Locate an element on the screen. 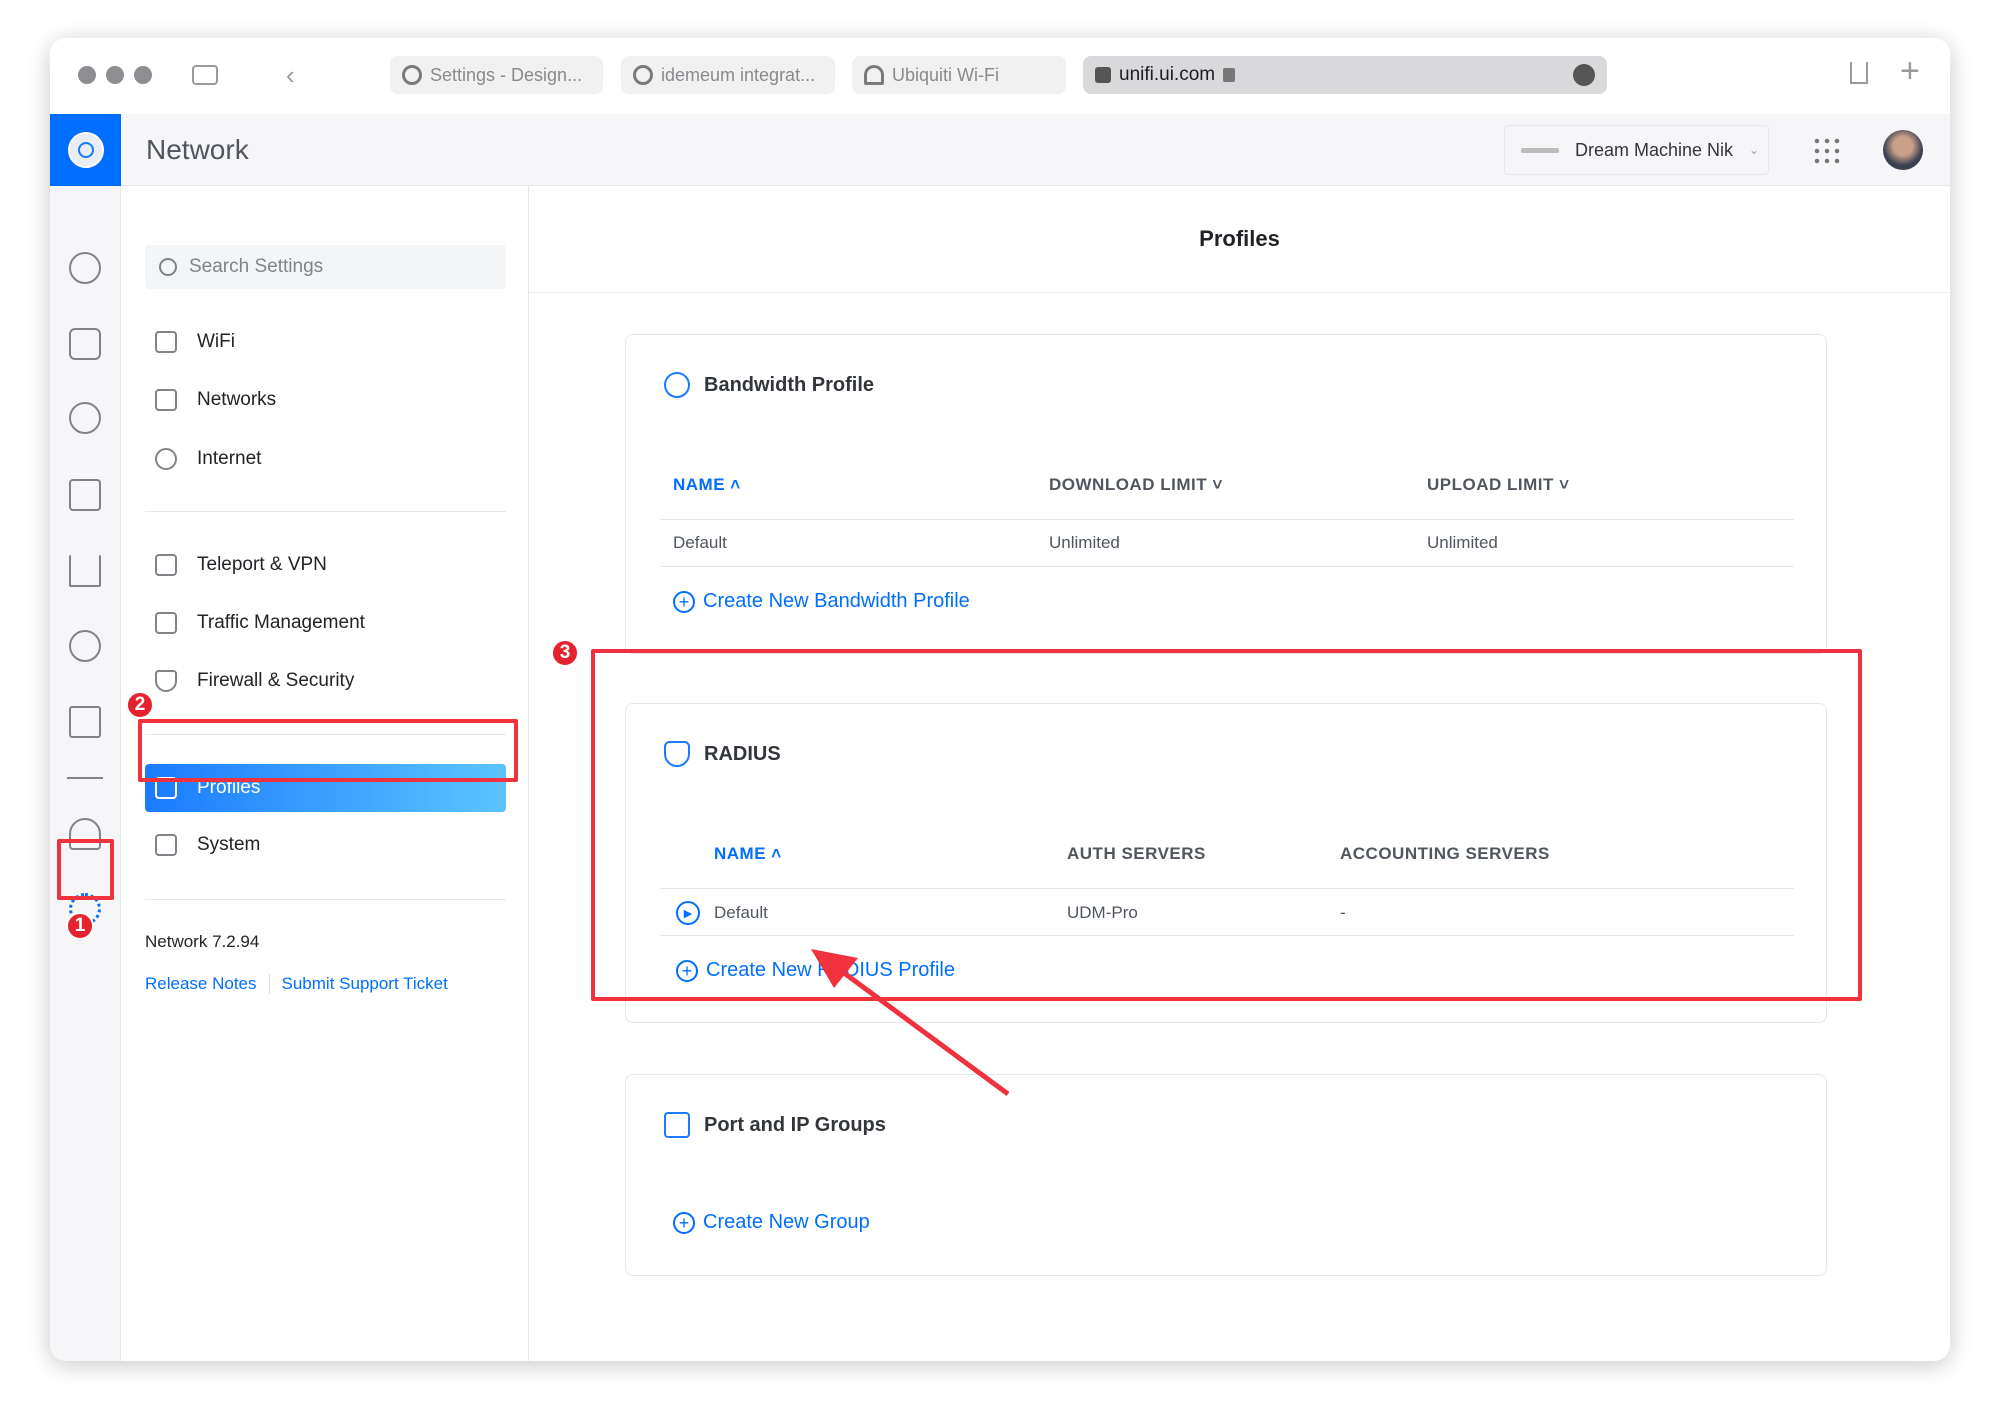 This screenshot has width=2000, height=1423. annotation-arrow is located at coordinates (910, 1023).